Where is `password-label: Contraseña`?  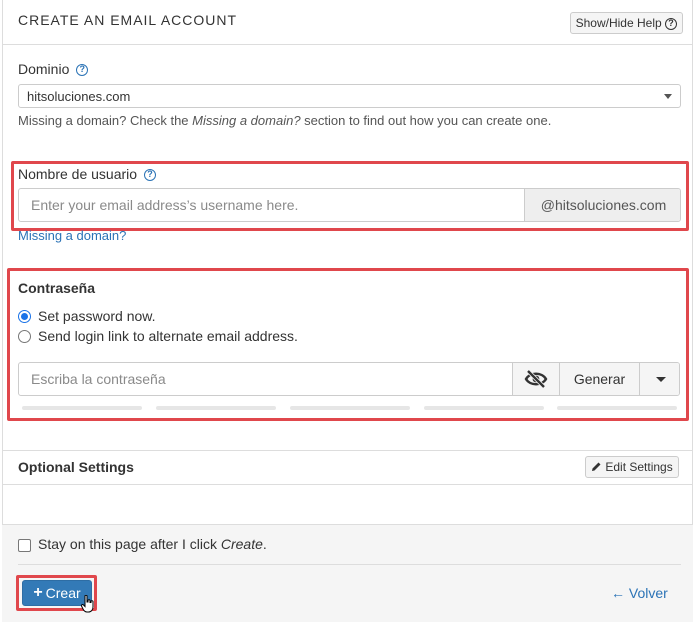
password-label: Contraseña is located at coordinates (57, 288).